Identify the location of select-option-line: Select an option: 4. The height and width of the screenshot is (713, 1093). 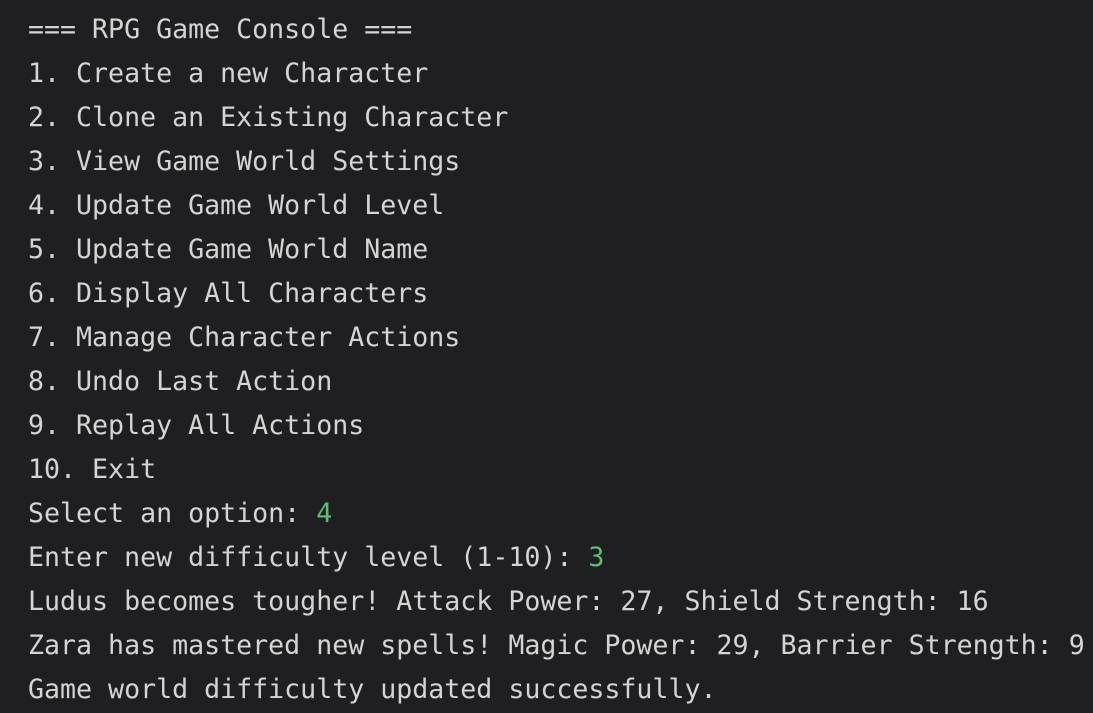
(560, 514).